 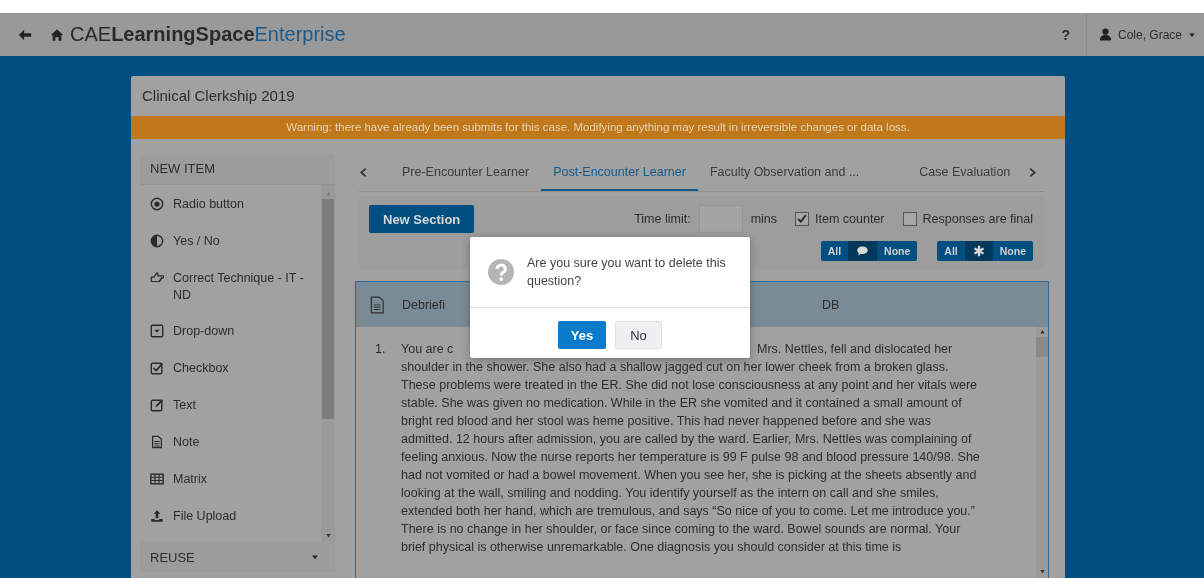 I want to click on dialog-message: Are you sure you want to delete this question?, so click(x=627, y=272).